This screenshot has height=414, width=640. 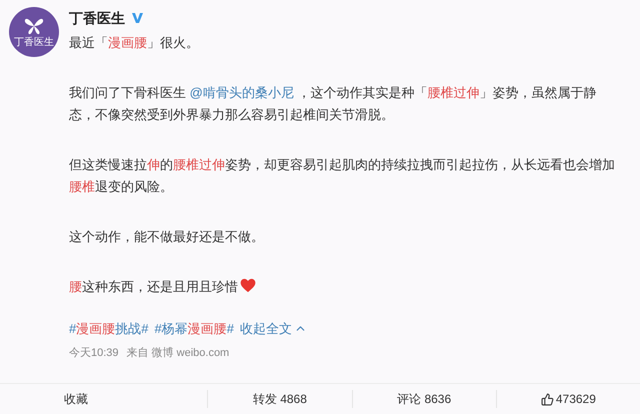 What do you see at coordinates (194, 328) in the screenshot?
I see `topic-link: #杨幂漫画腰#` at bounding box center [194, 328].